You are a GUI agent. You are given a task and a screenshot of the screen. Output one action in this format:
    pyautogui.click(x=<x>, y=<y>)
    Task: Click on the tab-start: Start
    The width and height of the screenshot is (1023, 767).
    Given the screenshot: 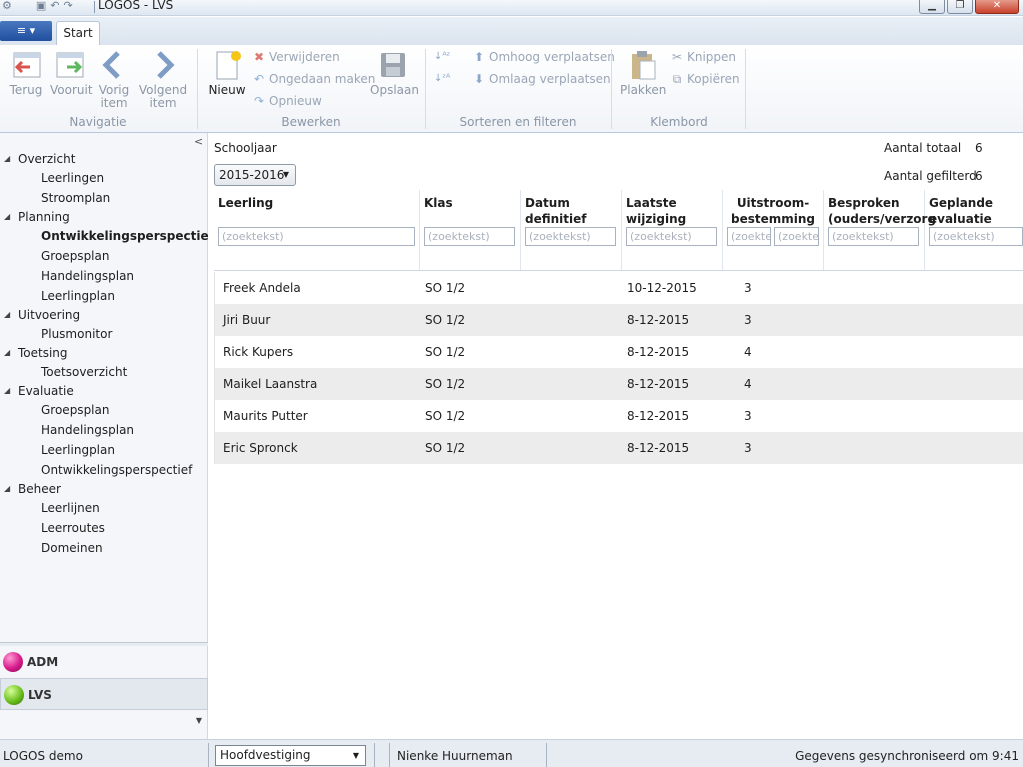 What is the action you would take?
    pyautogui.click(x=78, y=33)
    